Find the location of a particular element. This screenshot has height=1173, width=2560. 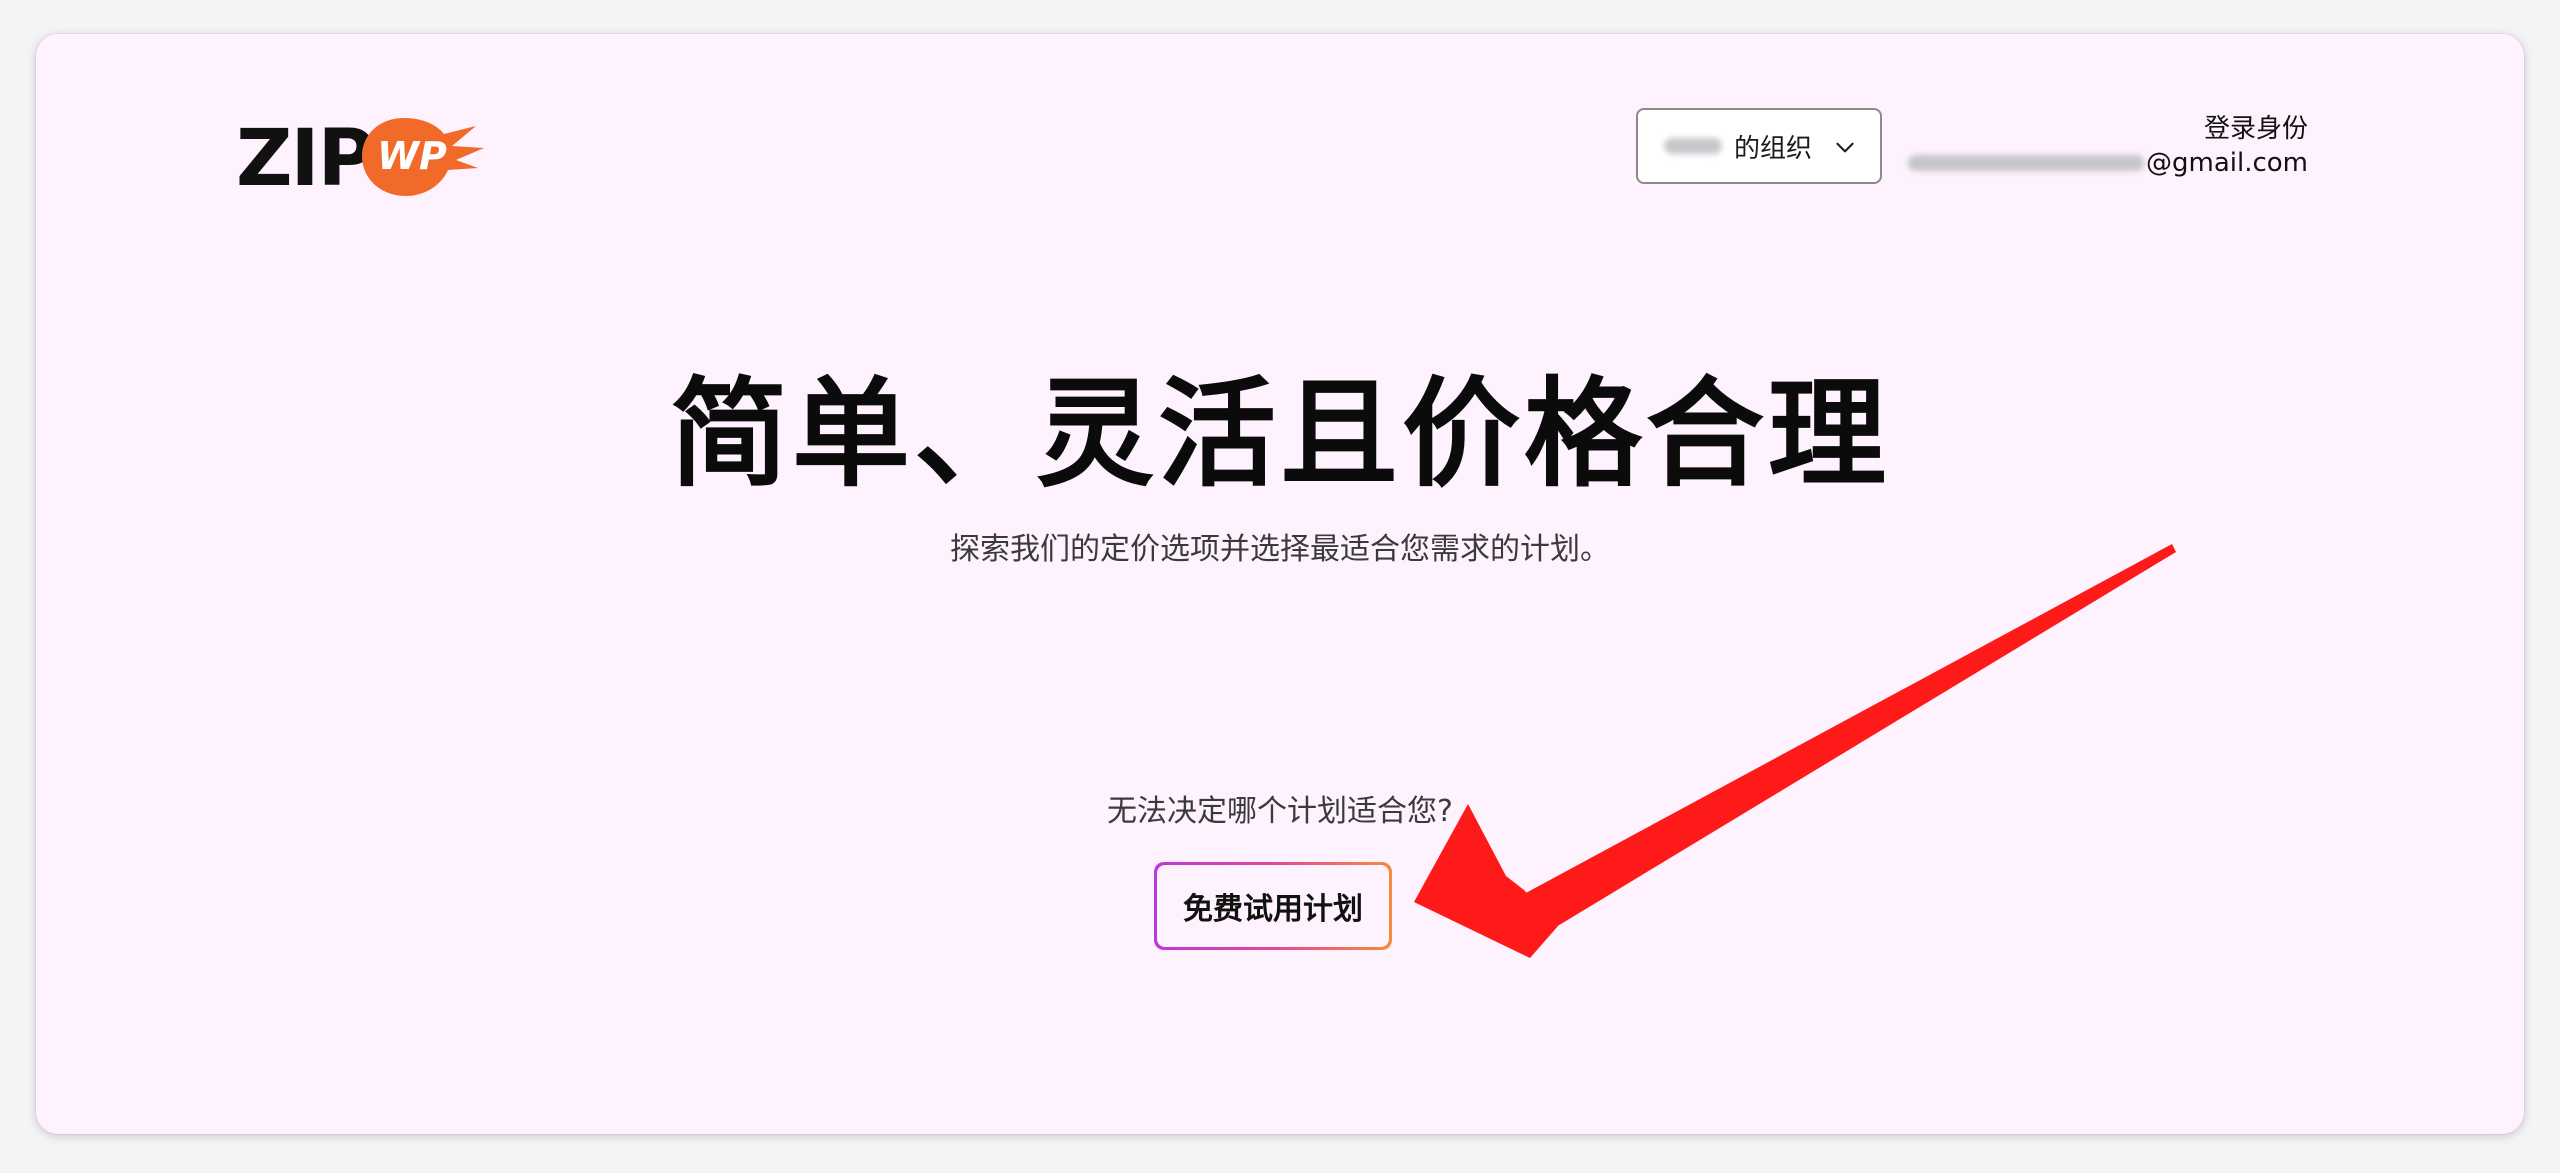

login-identity-label: 登录身份 is located at coordinates (2255, 129).